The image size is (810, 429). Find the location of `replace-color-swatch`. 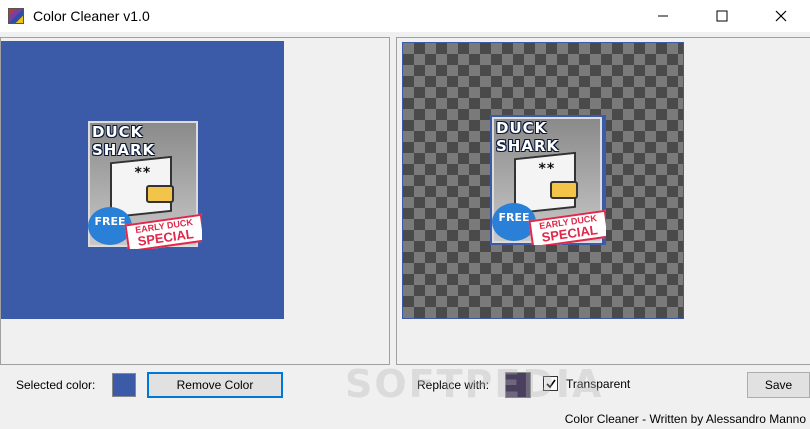

replace-color-swatch is located at coordinates (518, 385).